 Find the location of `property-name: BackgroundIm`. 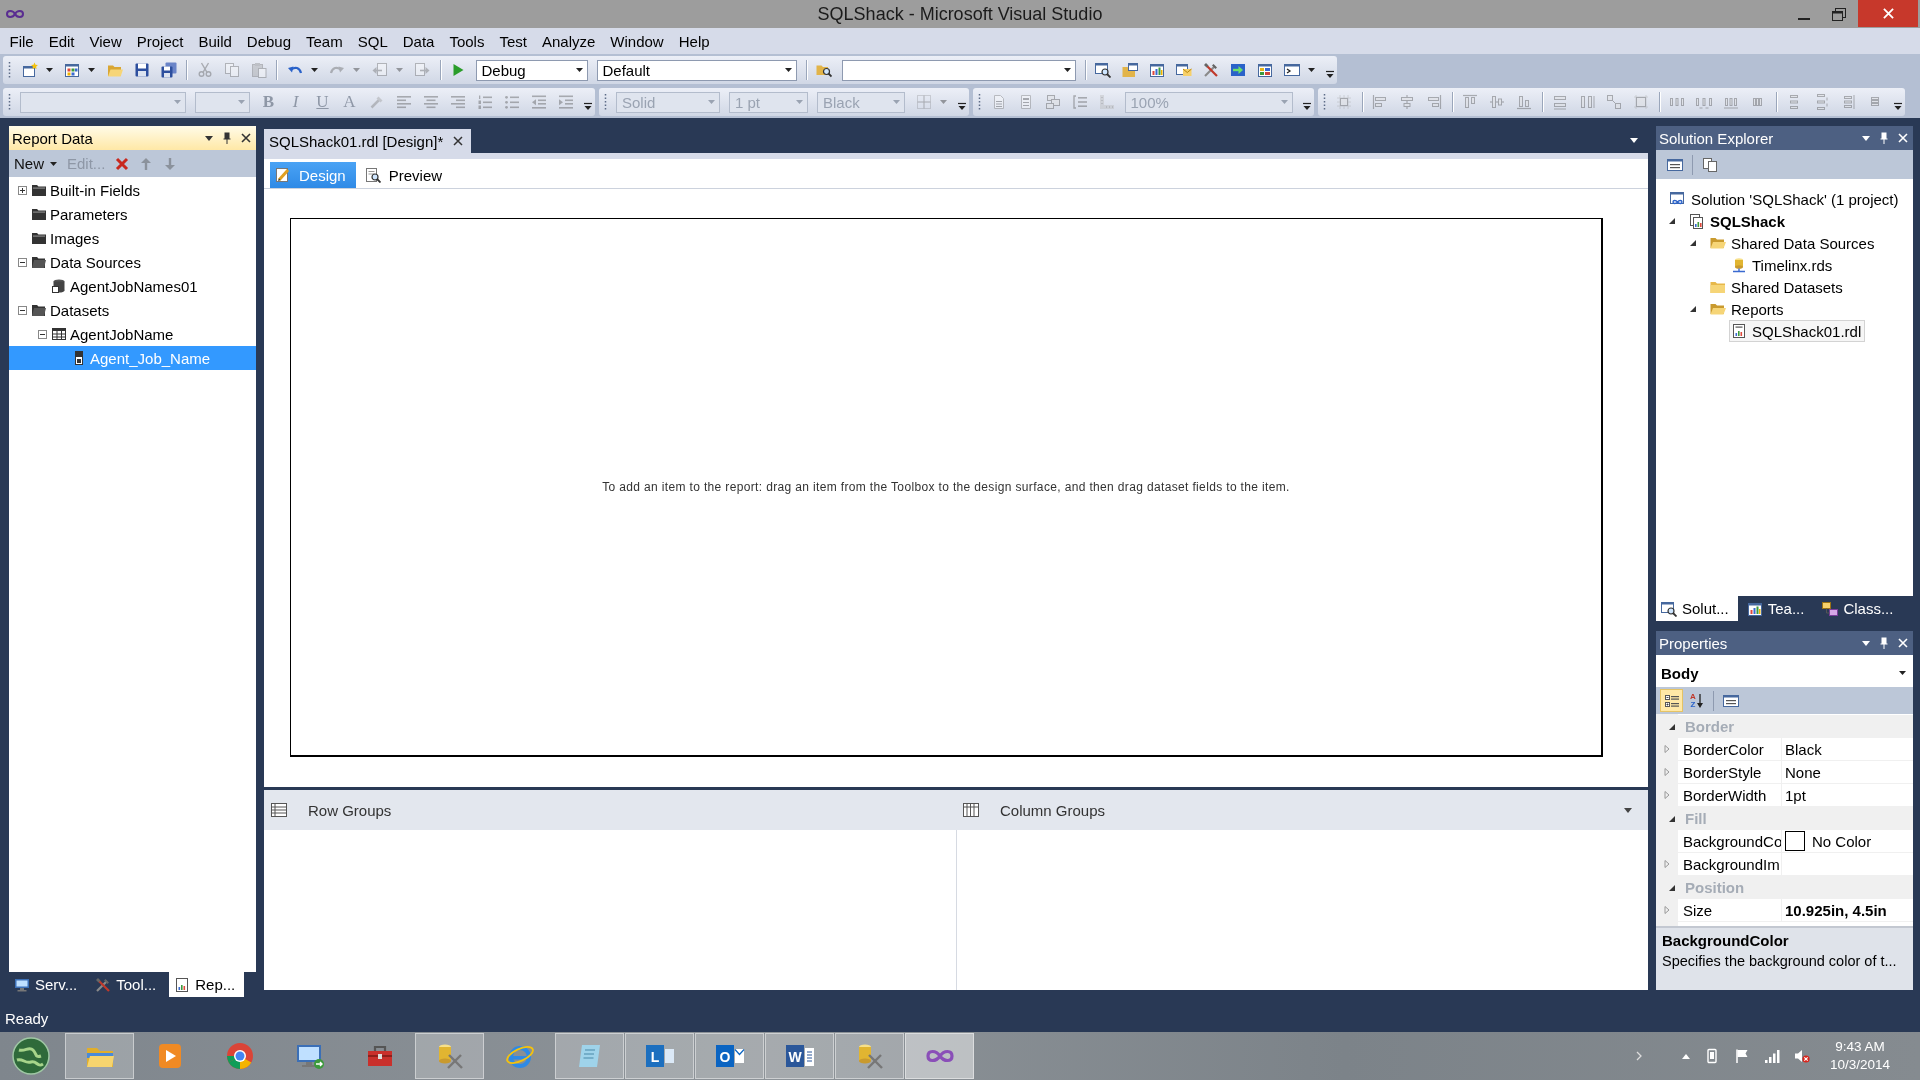

property-name: BackgroundIm is located at coordinates (1731, 864).